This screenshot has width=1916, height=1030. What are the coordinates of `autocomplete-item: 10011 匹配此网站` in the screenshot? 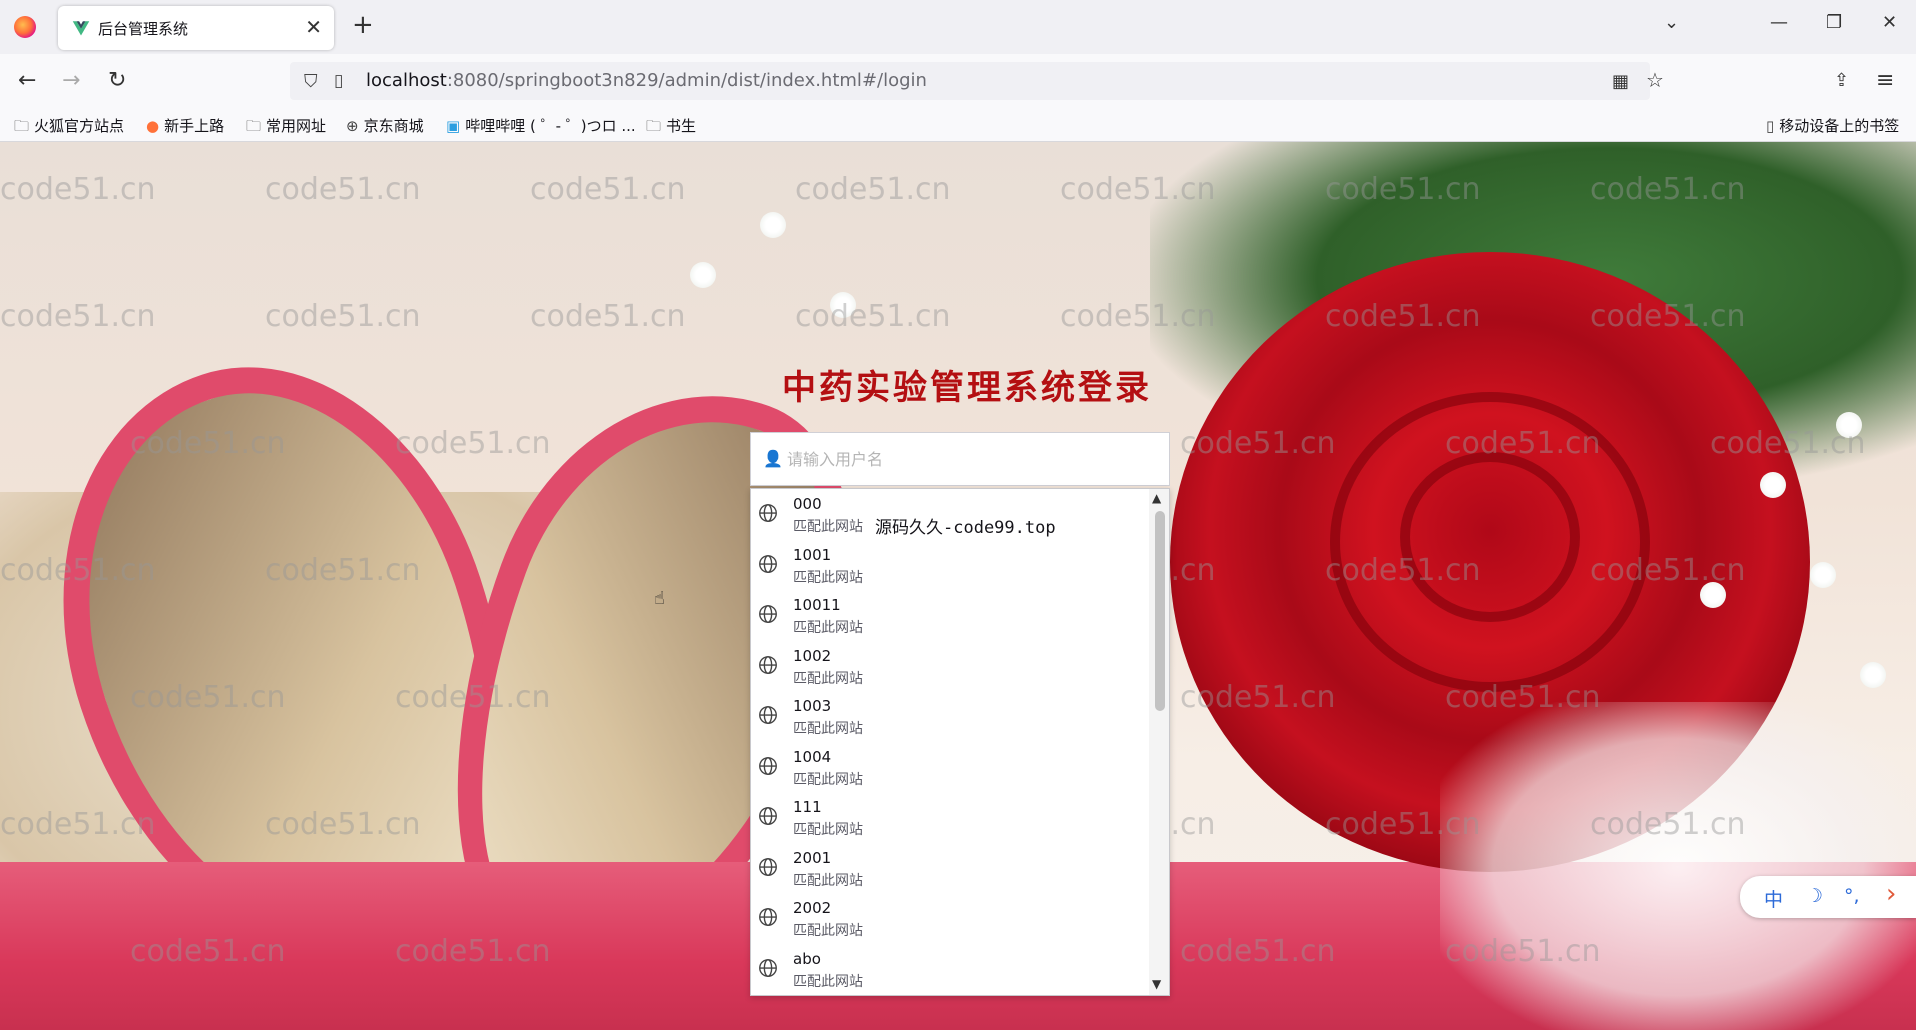 It's located at (949, 615).